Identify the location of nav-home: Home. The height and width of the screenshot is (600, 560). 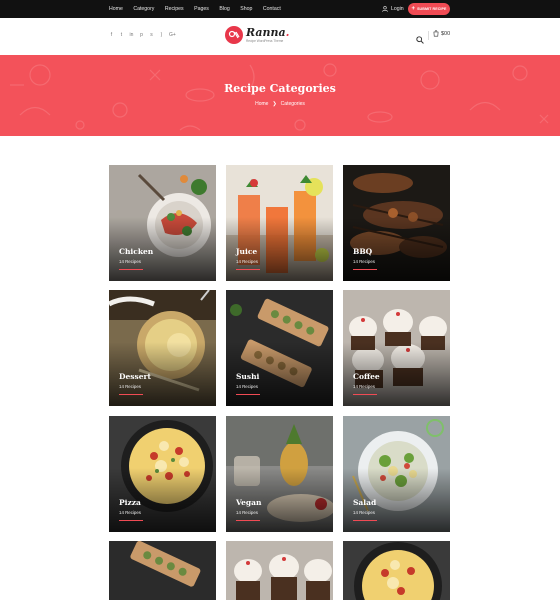
(116, 9).